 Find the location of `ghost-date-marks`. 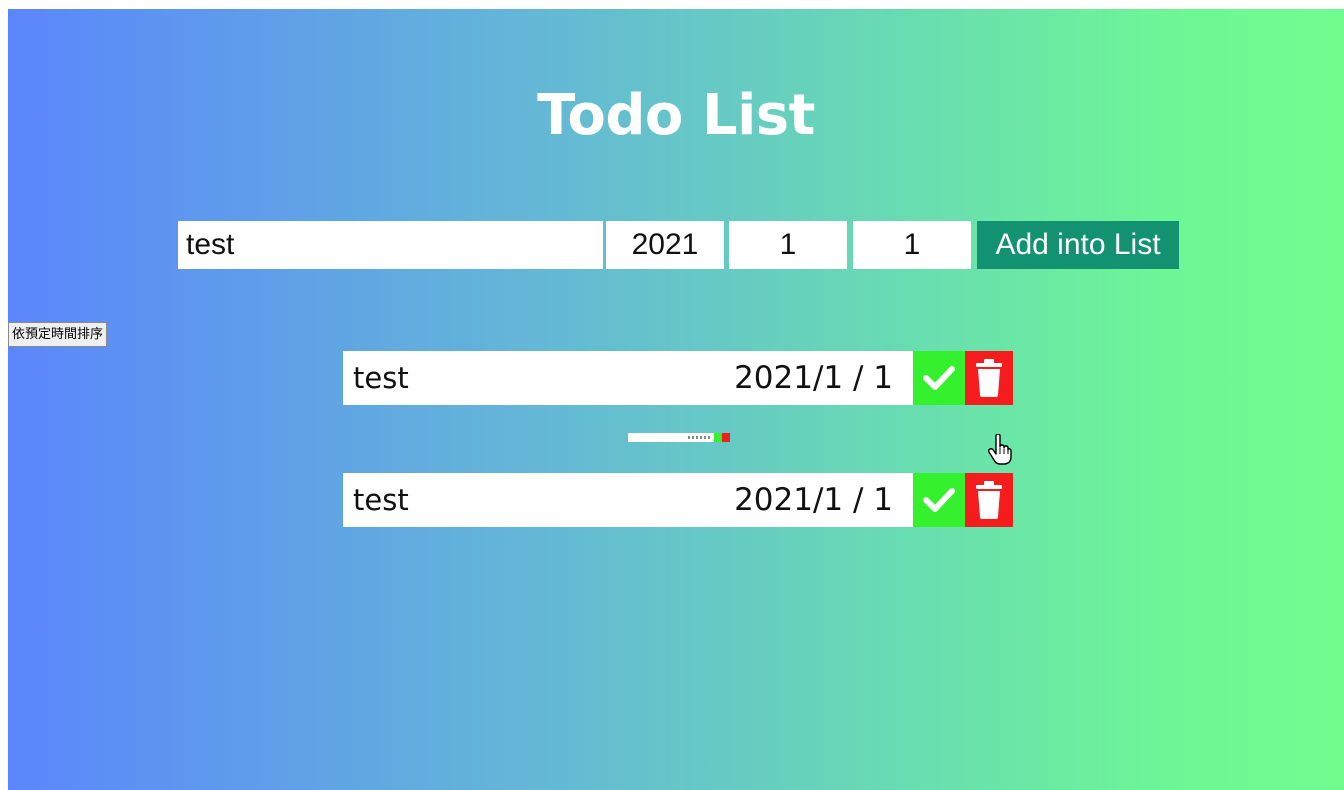

ghost-date-marks is located at coordinates (699, 437).